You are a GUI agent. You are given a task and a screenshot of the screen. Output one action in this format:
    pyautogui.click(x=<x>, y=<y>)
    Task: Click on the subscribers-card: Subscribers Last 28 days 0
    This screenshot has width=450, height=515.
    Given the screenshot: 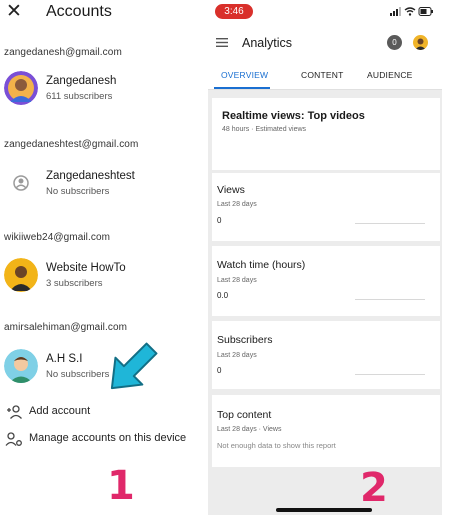 What is the action you would take?
    pyautogui.click(x=326, y=355)
    